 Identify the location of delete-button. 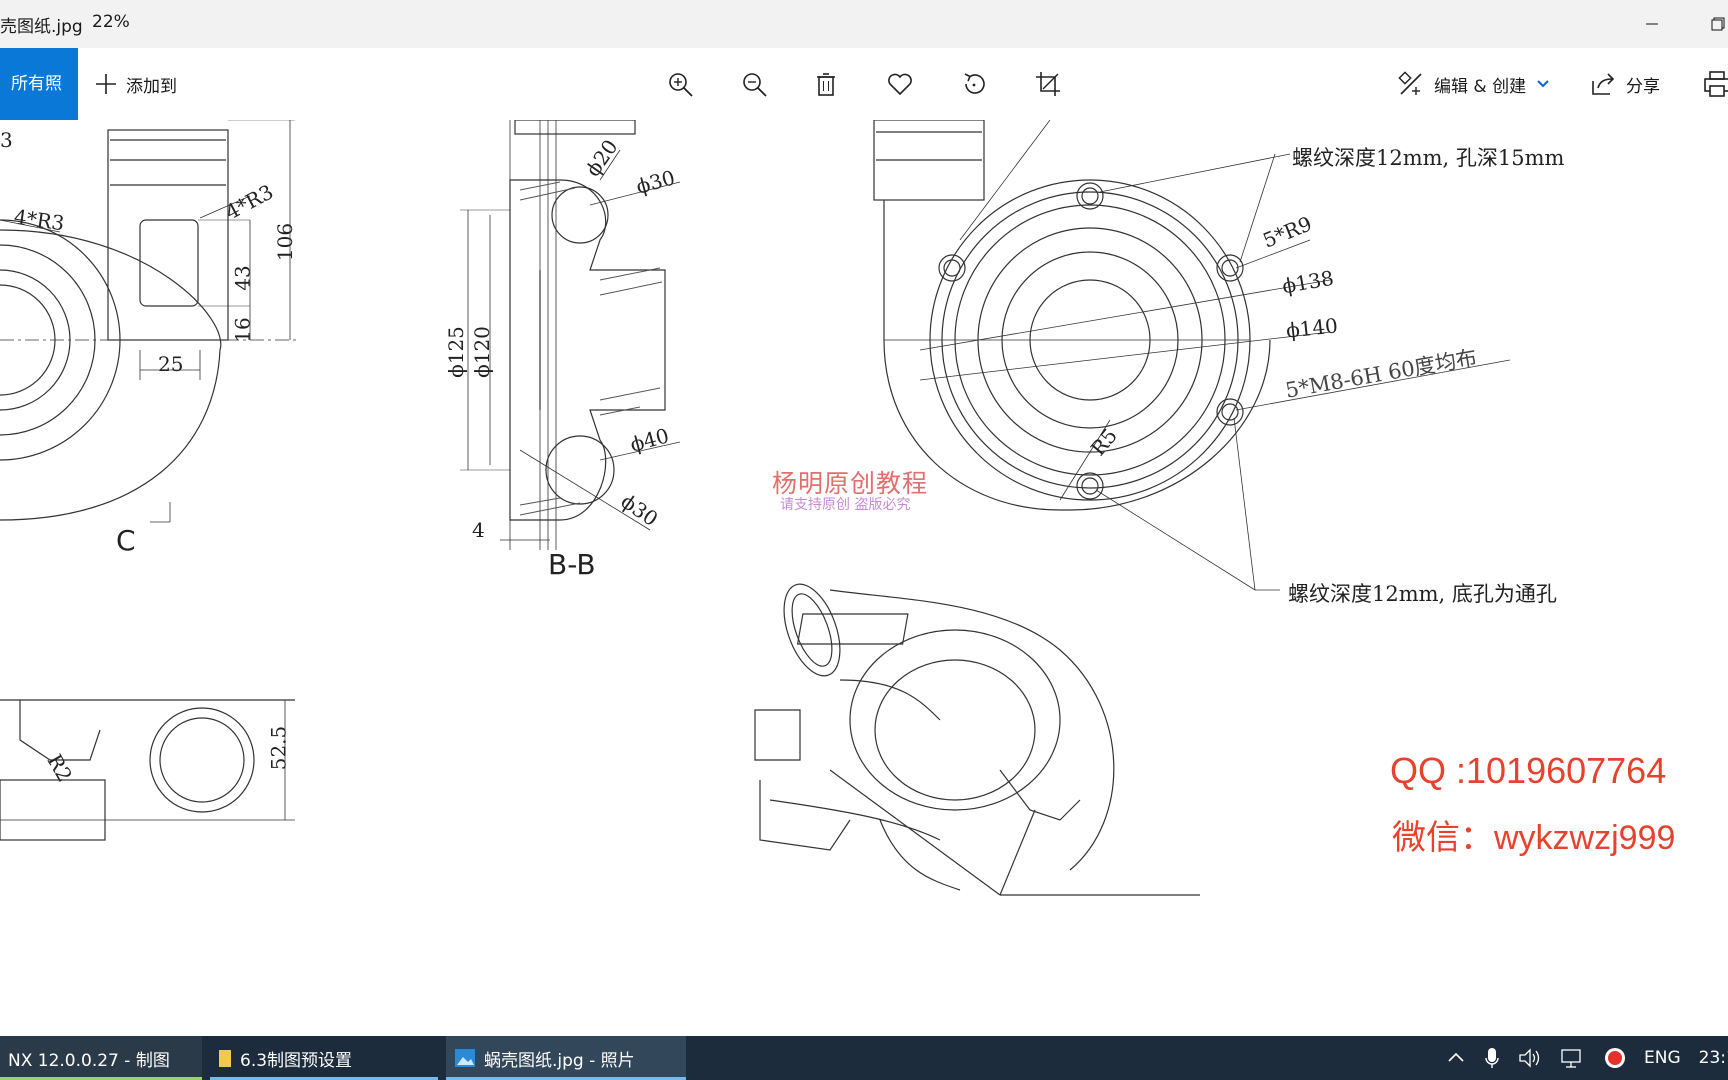
(826, 84).